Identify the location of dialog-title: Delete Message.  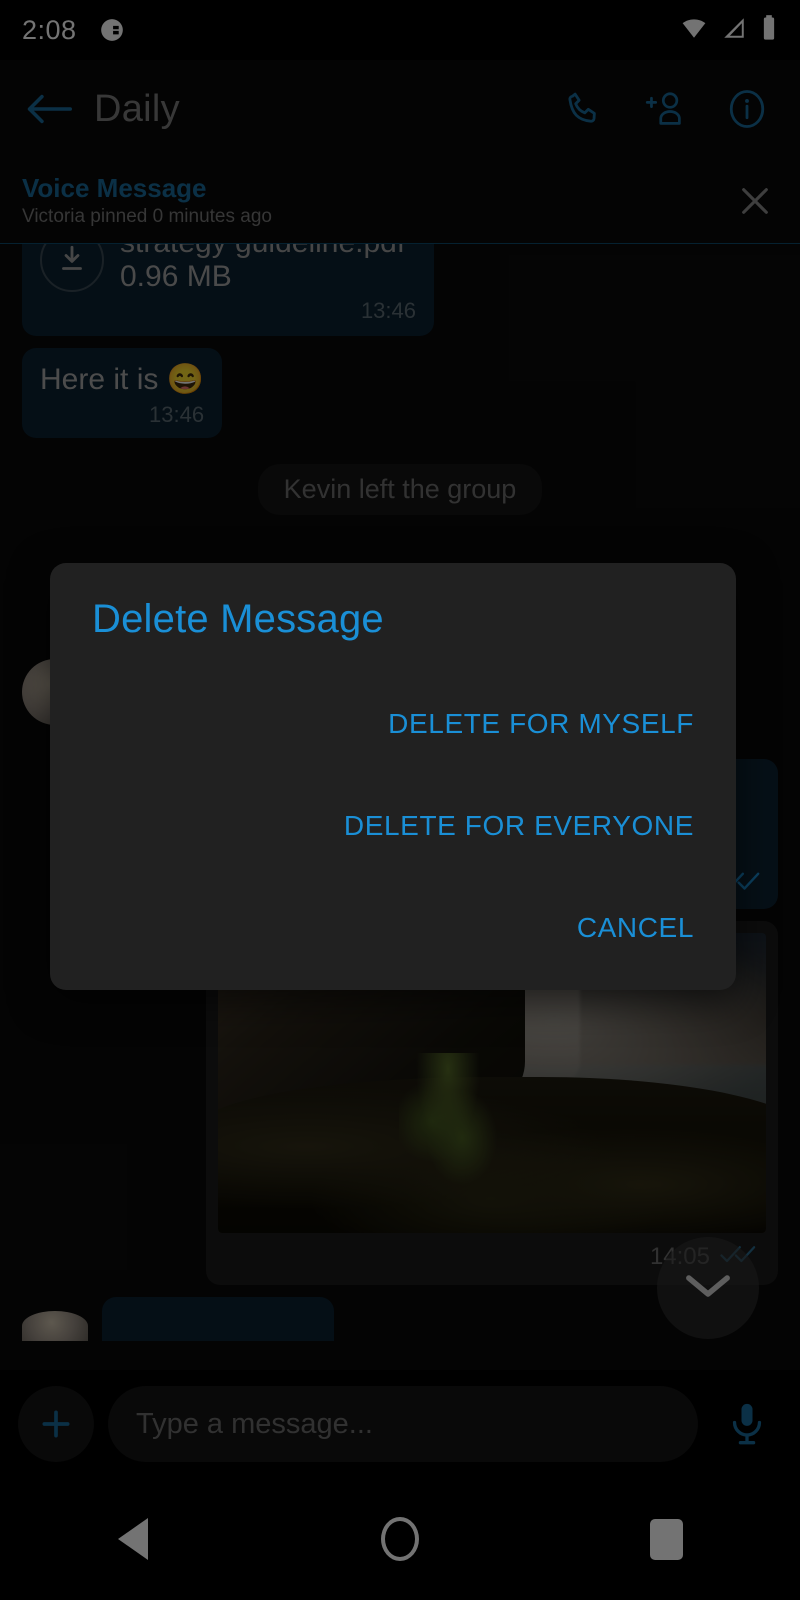
(238, 619).